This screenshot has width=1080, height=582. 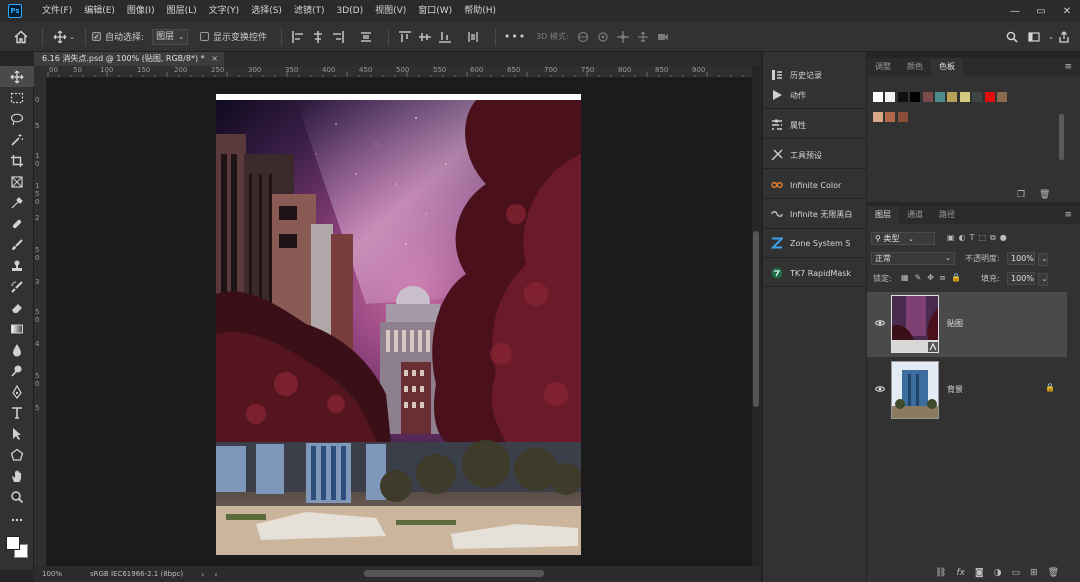 I want to click on menu-view: 视图(V), so click(x=390, y=11).